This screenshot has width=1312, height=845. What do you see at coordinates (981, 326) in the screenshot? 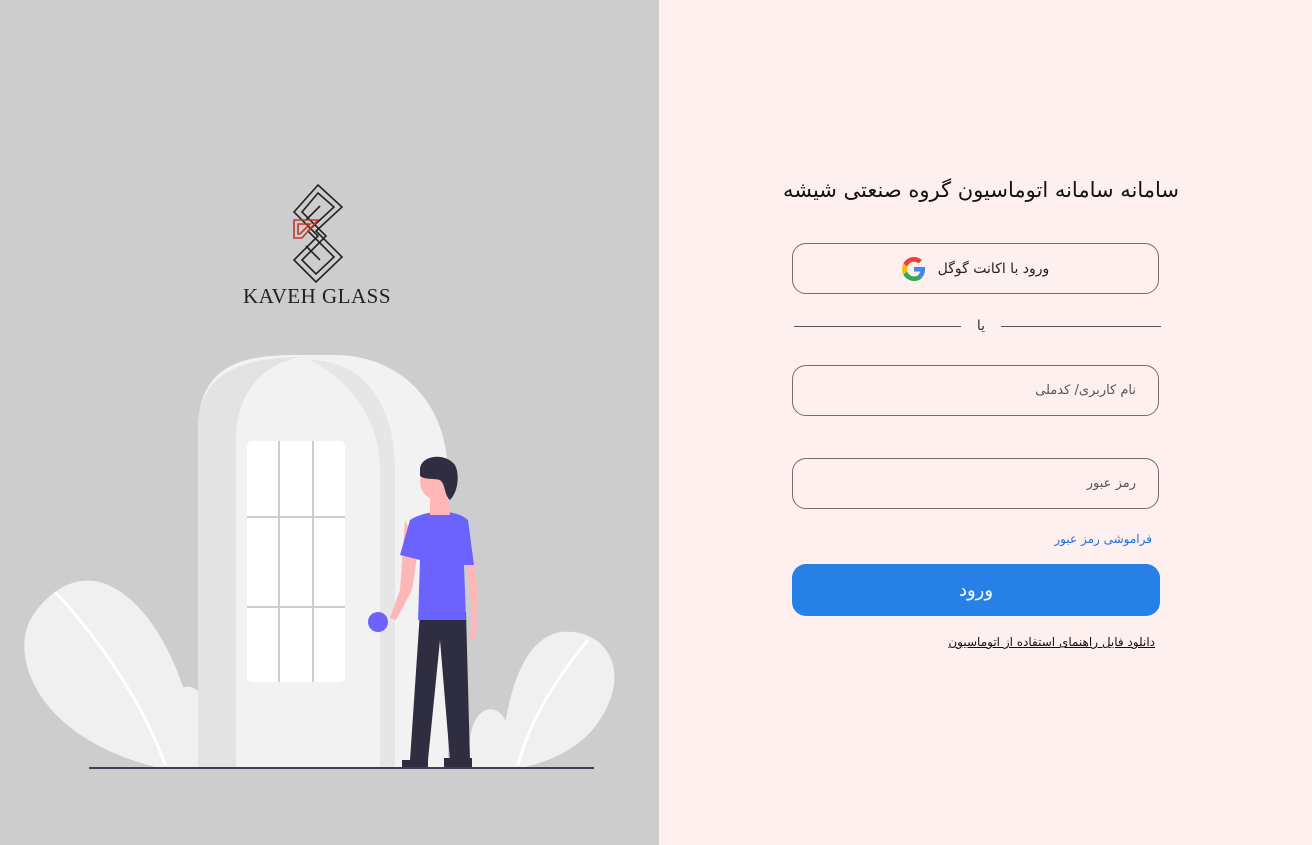
I see `divider-text: یا` at bounding box center [981, 326].